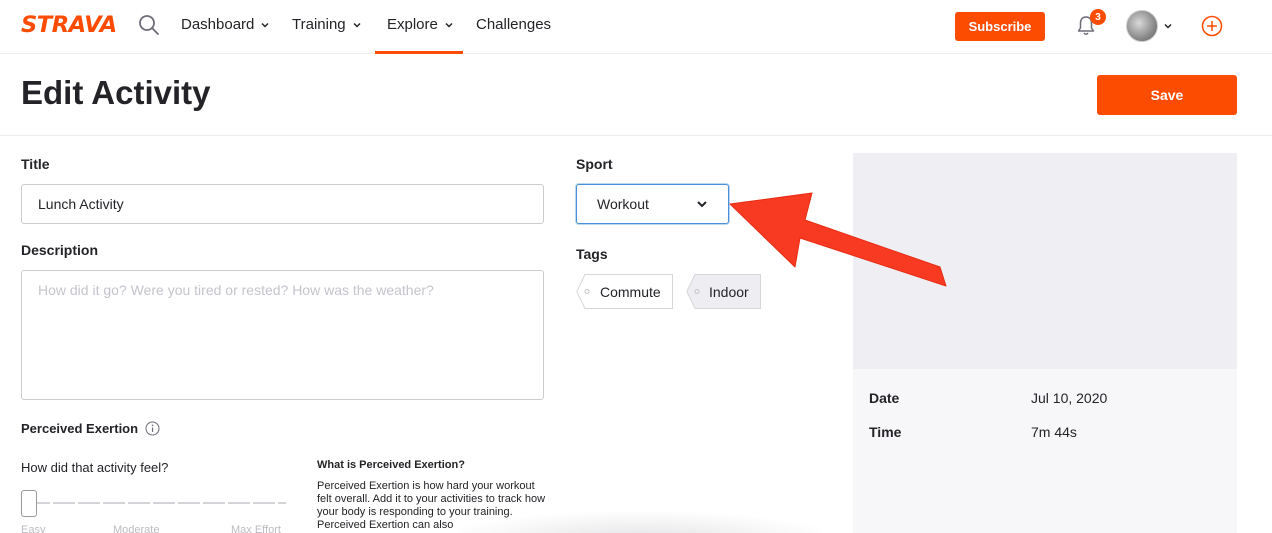 The image size is (1272, 533). I want to click on map-placeholder, so click(1045, 261).